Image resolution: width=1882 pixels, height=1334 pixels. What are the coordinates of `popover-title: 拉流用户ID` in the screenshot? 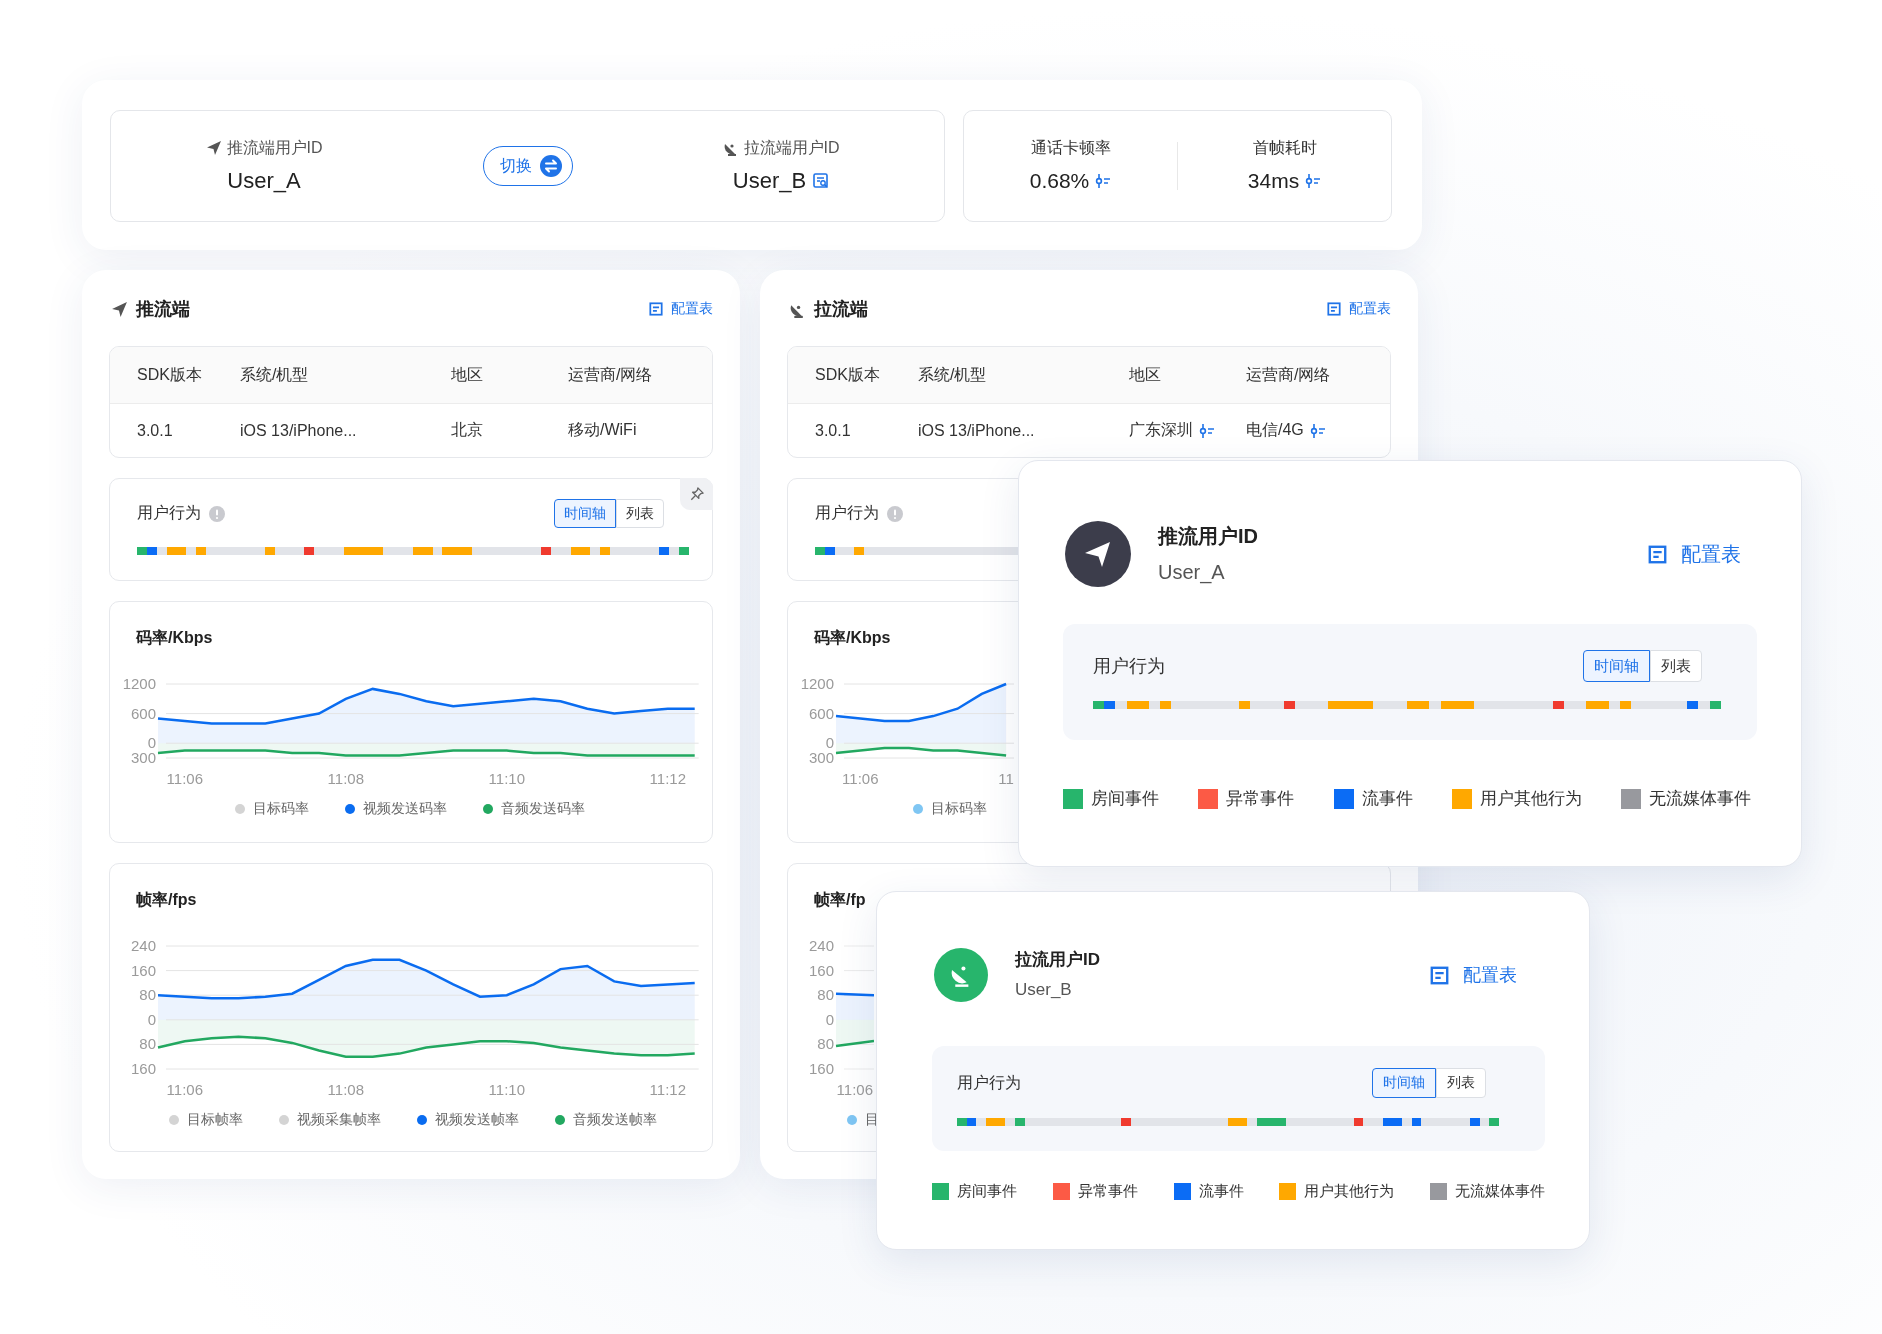 It's located at (1057, 960).